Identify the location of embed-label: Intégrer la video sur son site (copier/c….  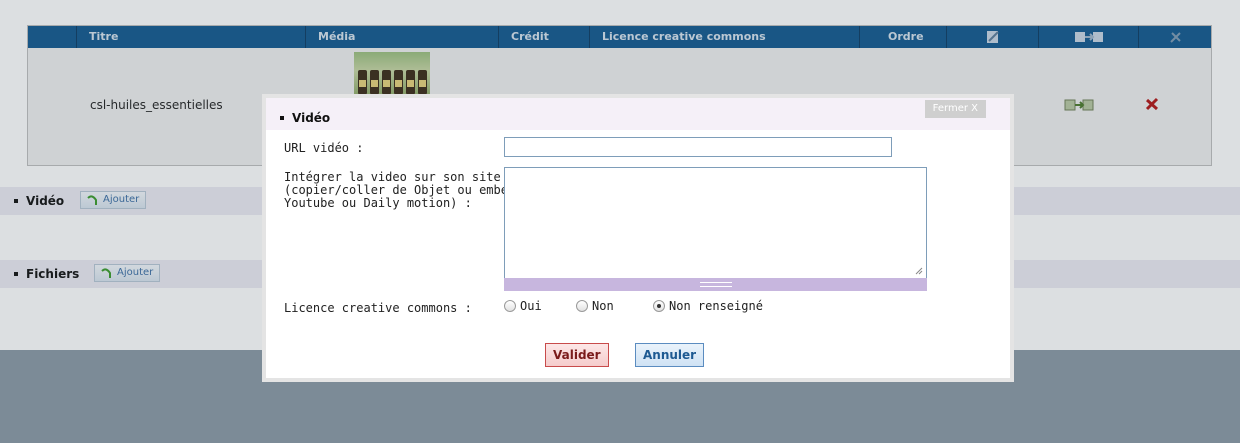
(400, 190).